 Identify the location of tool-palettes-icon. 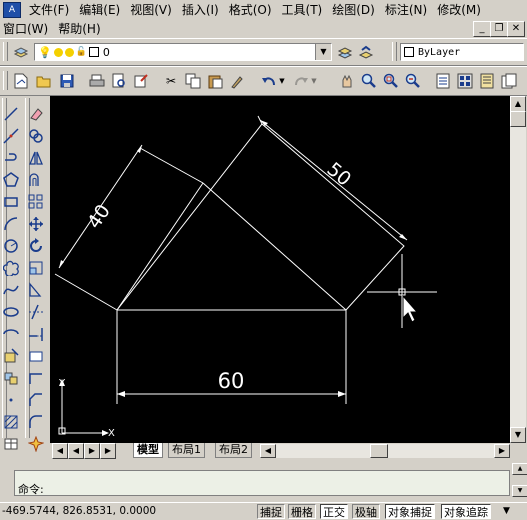
(487, 81).